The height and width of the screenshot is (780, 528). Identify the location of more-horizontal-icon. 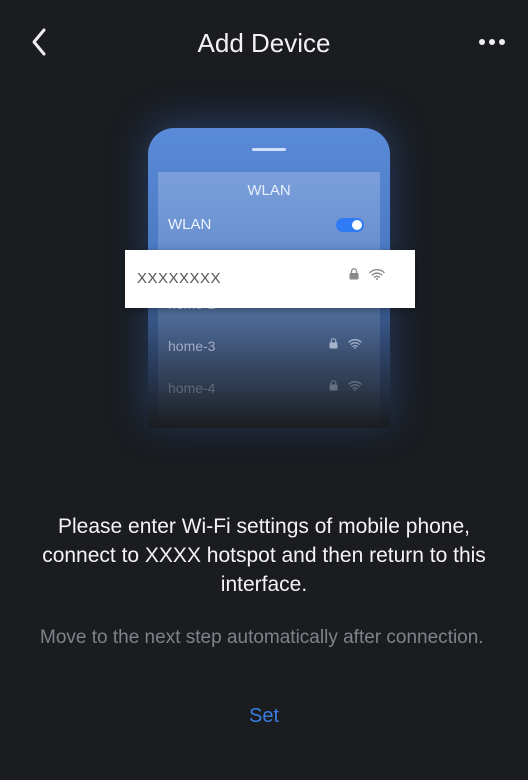
(492, 42).